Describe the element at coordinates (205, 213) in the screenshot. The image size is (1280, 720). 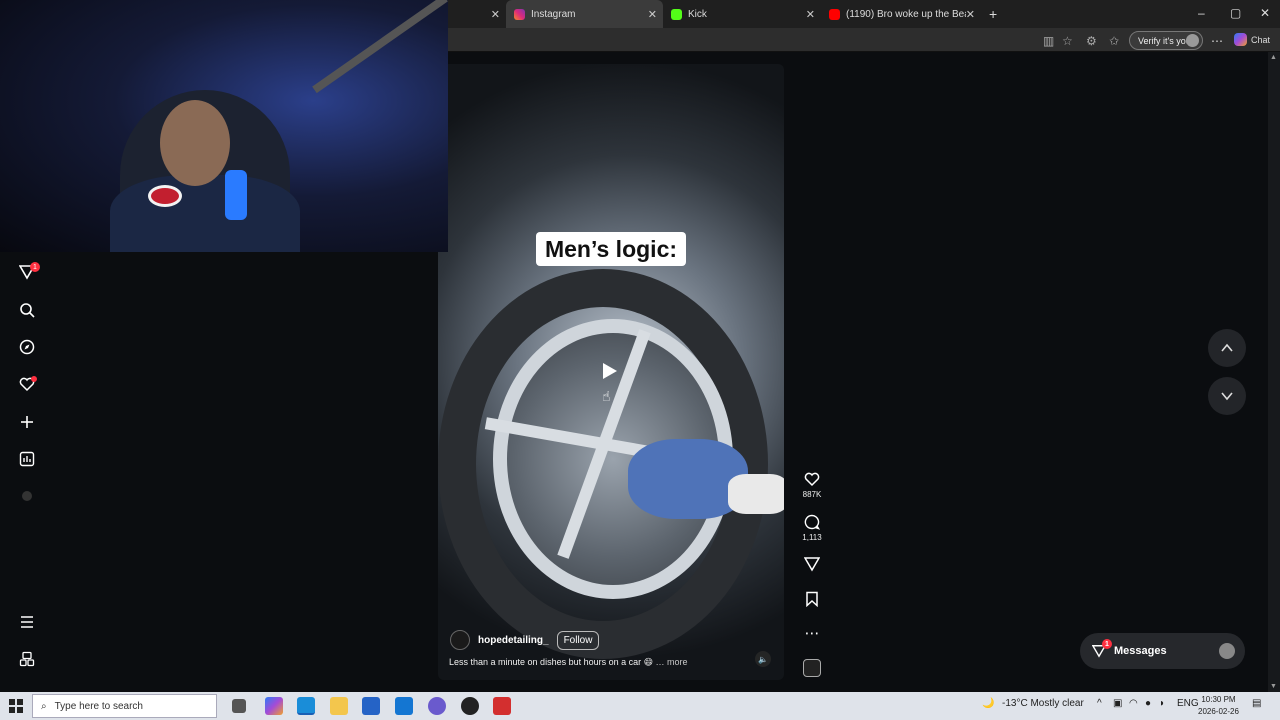
I see `streamer-shirt` at that location.